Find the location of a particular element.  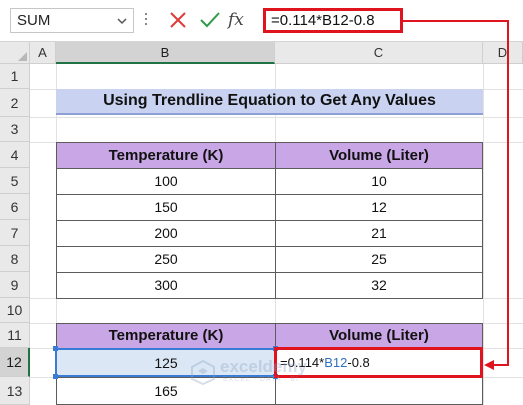

column-header-a: A is located at coordinates (43, 53).